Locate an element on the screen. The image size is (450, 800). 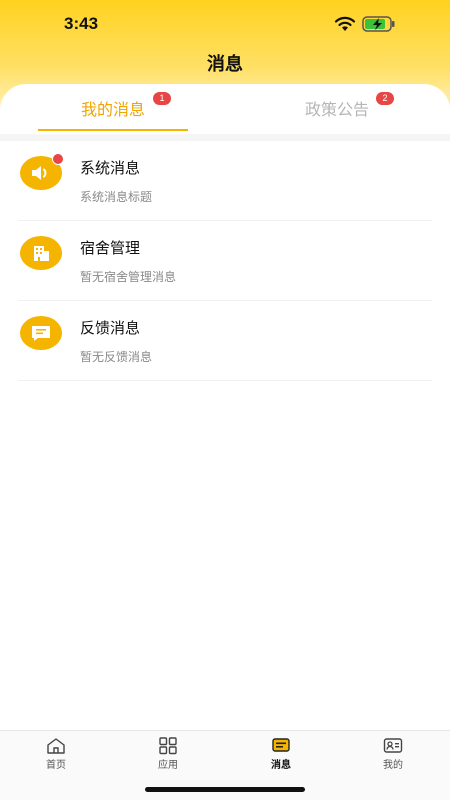
nav-apps: 应用 is located at coordinates (168, 754).